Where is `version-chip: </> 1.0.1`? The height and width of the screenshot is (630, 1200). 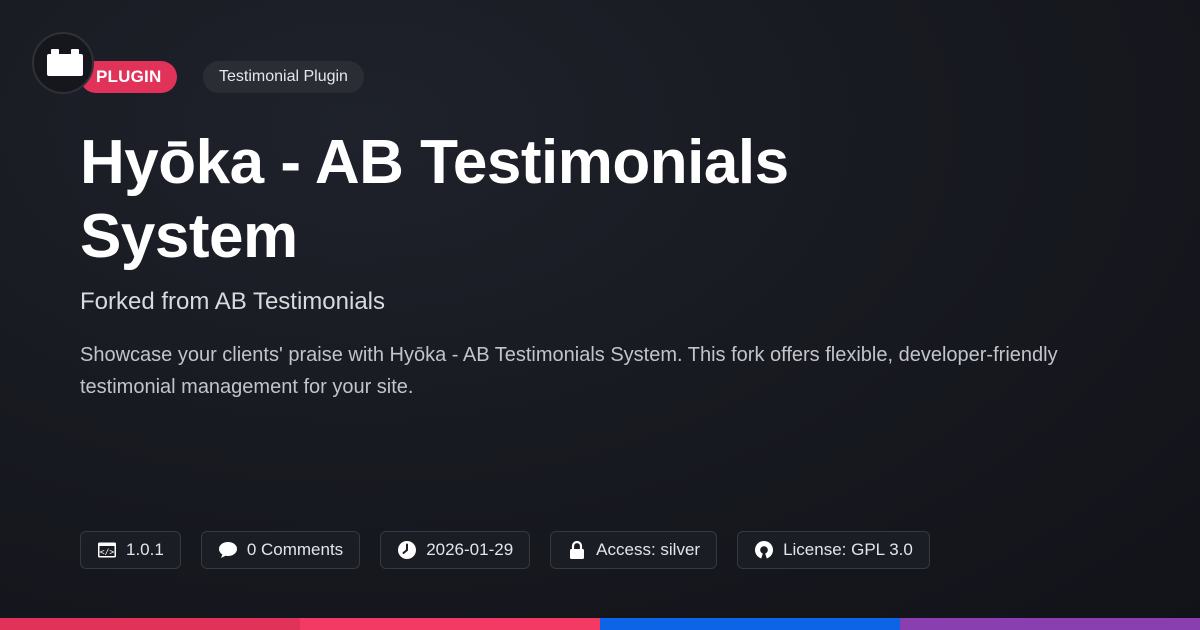 version-chip: </> 1.0.1 is located at coordinates (130, 550).